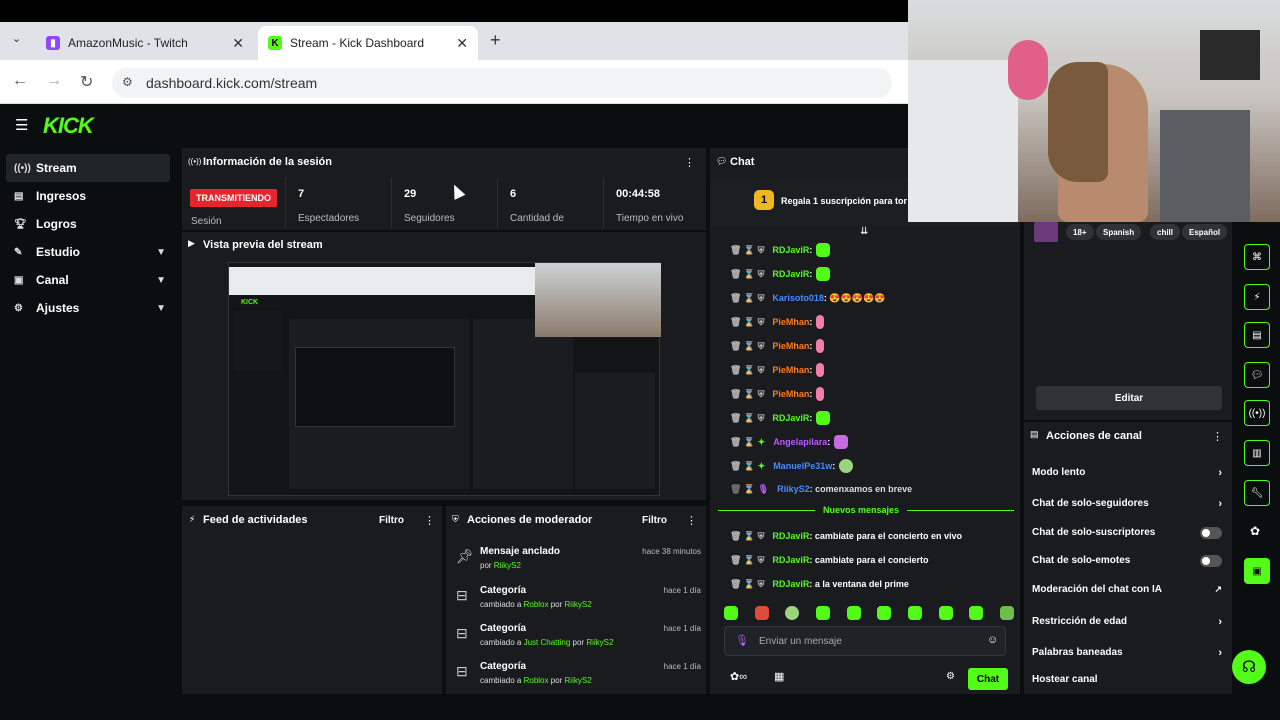 The width and height of the screenshot is (1280, 720). What do you see at coordinates (1257, 413) in the screenshot?
I see `rail-broadcast-button: ((•))` at bounding box center [1257, 413].